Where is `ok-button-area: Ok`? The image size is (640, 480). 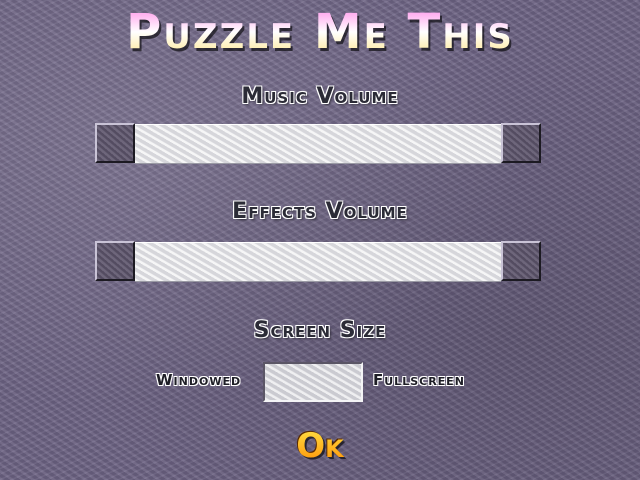
ok-button-area: Ok is located at coordinates (320, 446).